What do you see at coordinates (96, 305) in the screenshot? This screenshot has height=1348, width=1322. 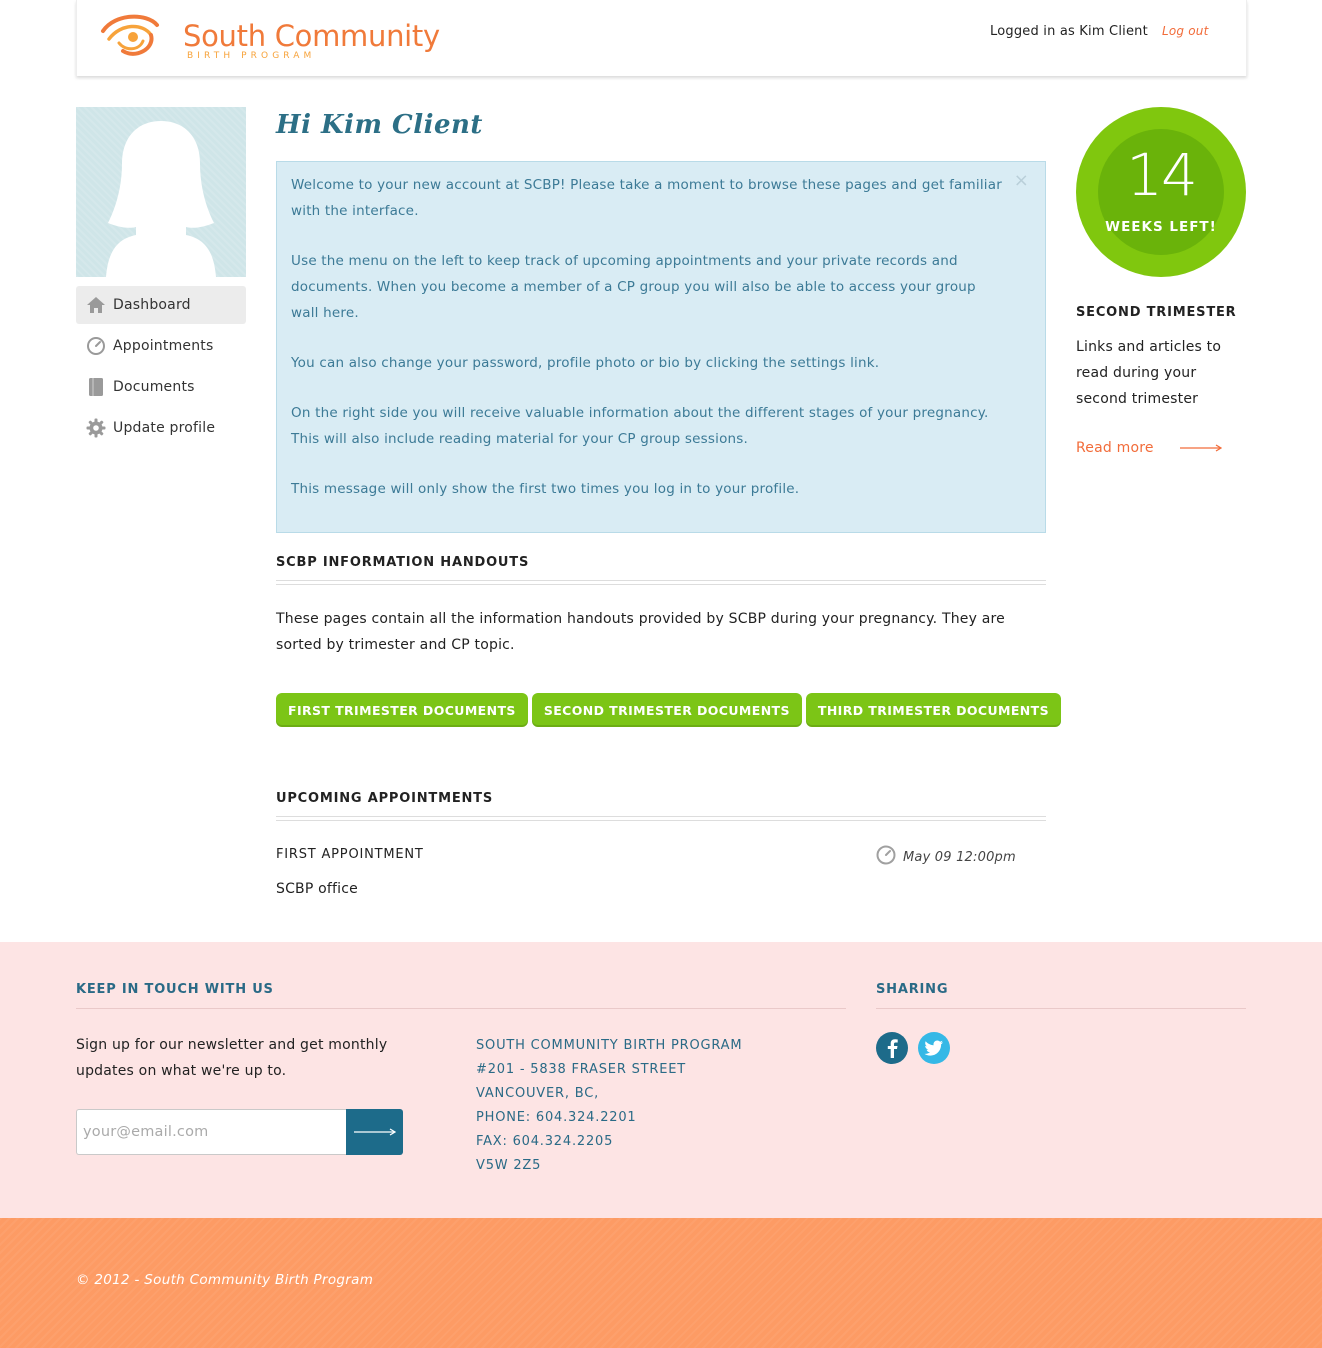 I see `home-icon` at bounding box center [96, 305].